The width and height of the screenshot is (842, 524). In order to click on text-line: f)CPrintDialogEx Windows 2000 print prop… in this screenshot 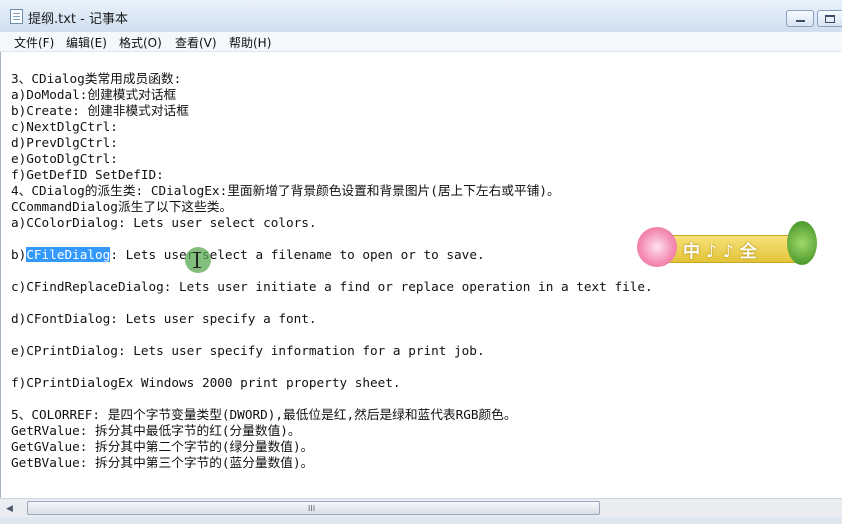, I will do `click(206, 382)`.